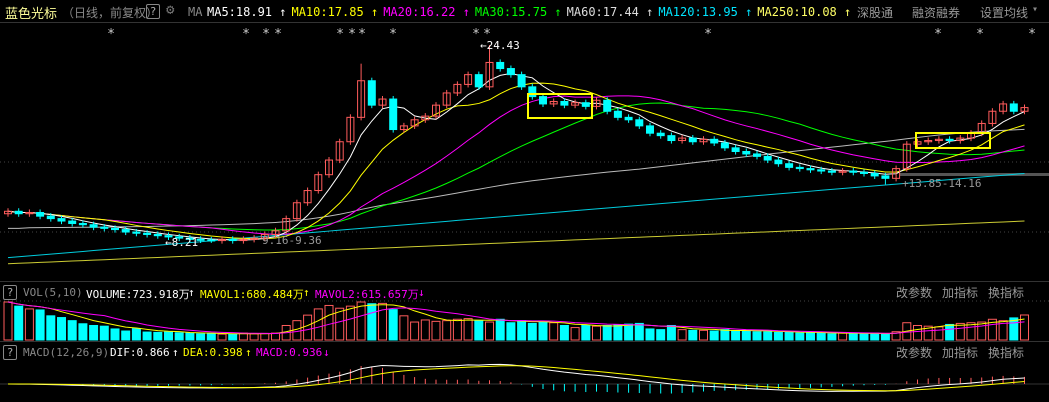 This screenshot has height=402, width=1049. Describe the element at coordinates (195, 12) in the screenshot. I see `ma-label: MA` at that location.